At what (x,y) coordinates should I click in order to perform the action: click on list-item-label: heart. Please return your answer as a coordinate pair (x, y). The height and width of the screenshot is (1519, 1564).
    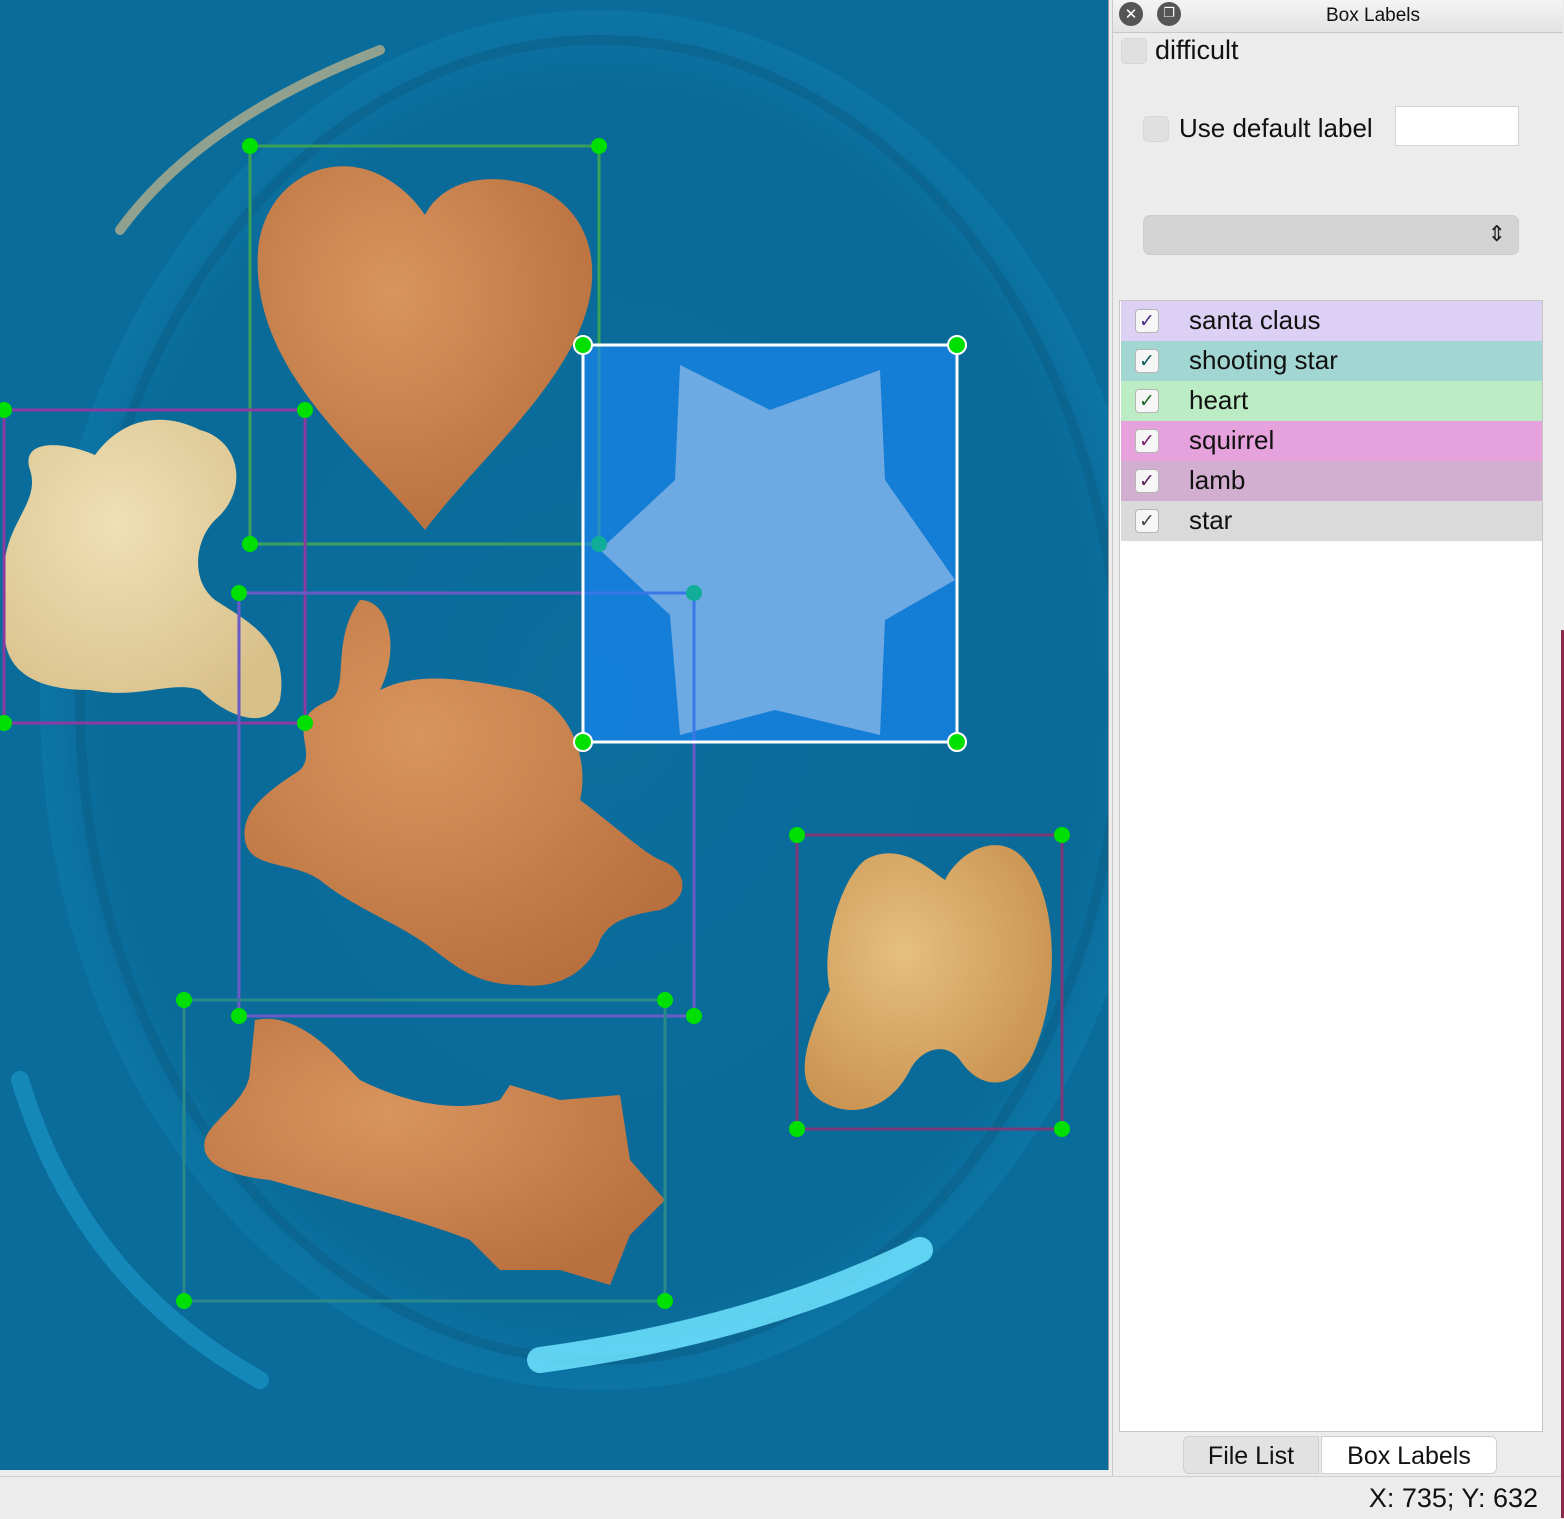
    Looking at the image, I should click on (1219, 400).